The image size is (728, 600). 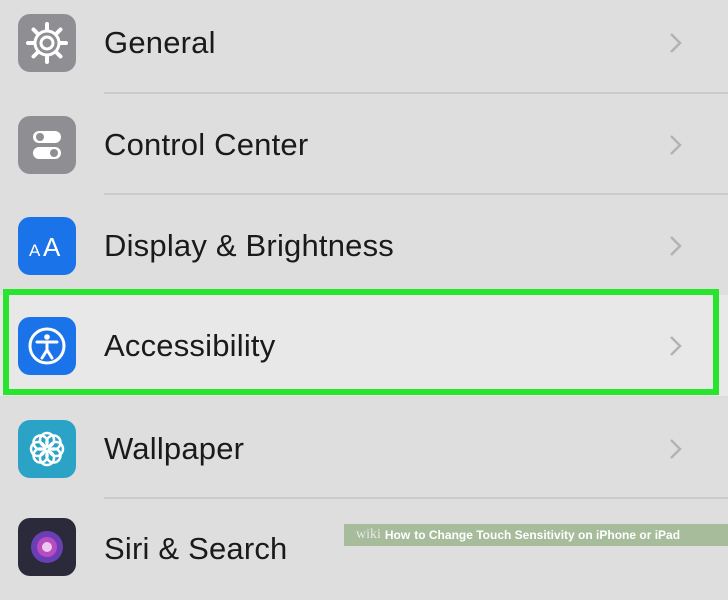 What do you see at coordinates (160, 42) in the screenshot?
I see `settings-row-label: General` at bounding box center [160, 42].